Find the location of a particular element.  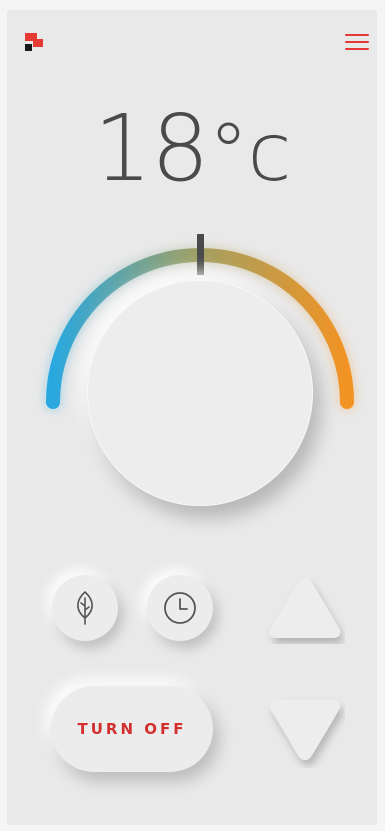

turn-off-label: TURN OFF is located at coordinates (132, 729).